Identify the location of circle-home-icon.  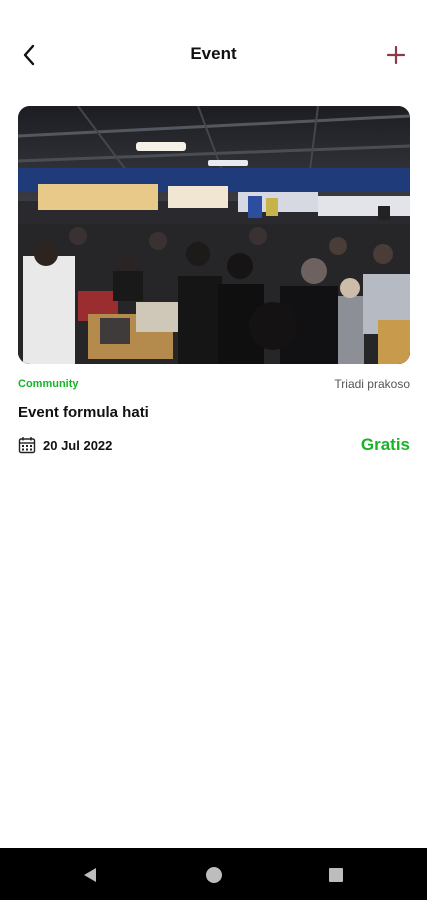
(214, 875).